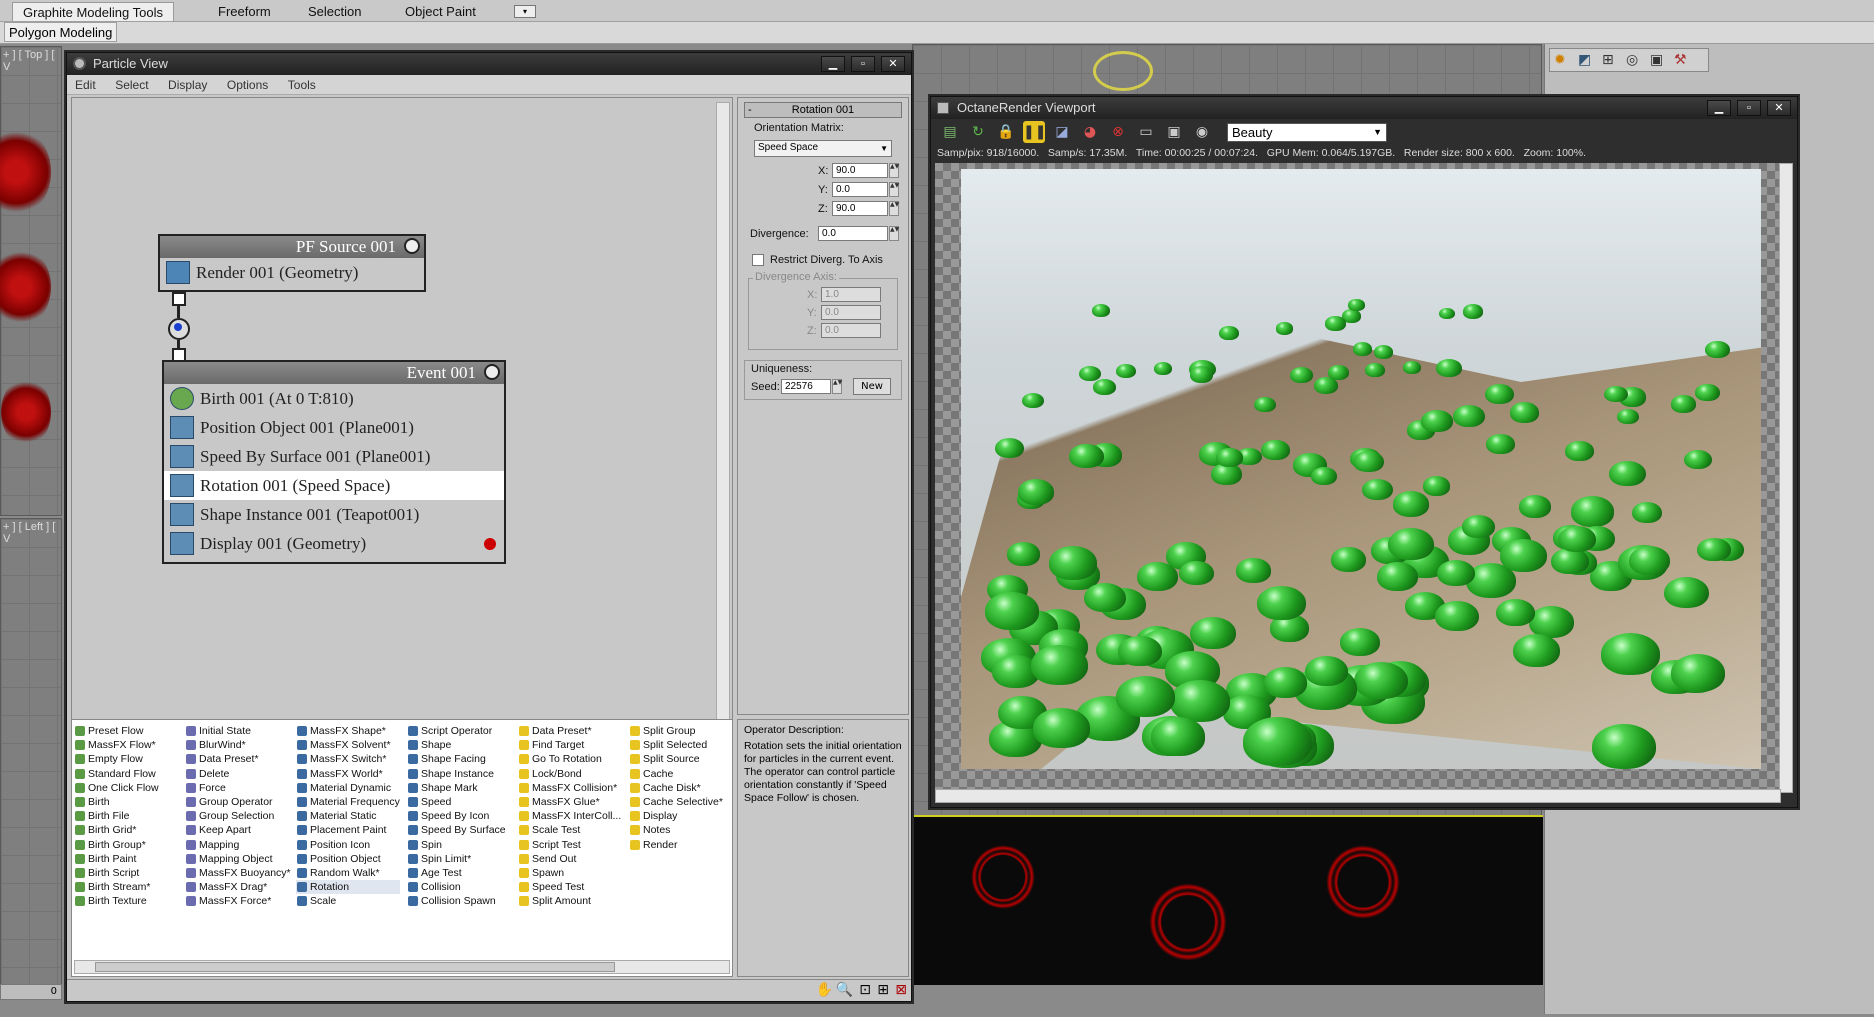  What do you see at coordinates (978, 132) in the screenshot?
I see `restart-render-icon: ↻` at bounding box center [978, 132].